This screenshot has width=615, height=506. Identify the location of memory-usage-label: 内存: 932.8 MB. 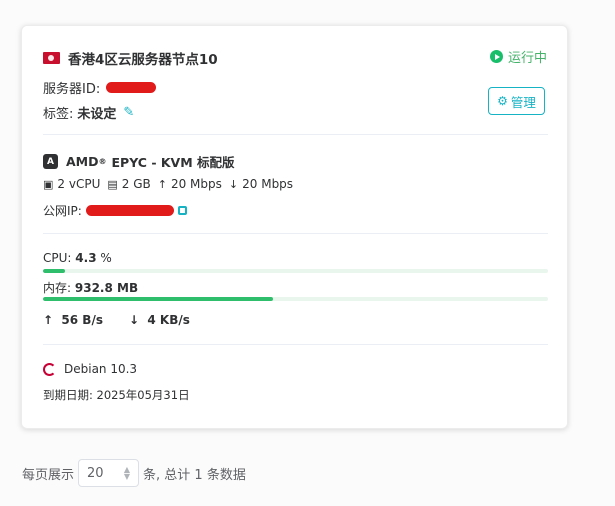
(90, 287).